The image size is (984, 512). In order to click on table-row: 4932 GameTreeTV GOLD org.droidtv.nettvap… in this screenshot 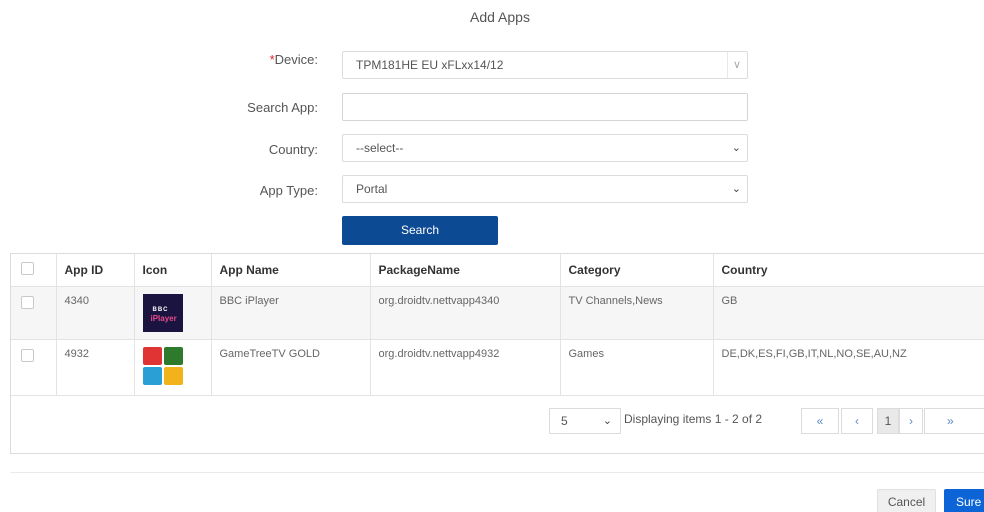, I will do `click(497, 367)`.